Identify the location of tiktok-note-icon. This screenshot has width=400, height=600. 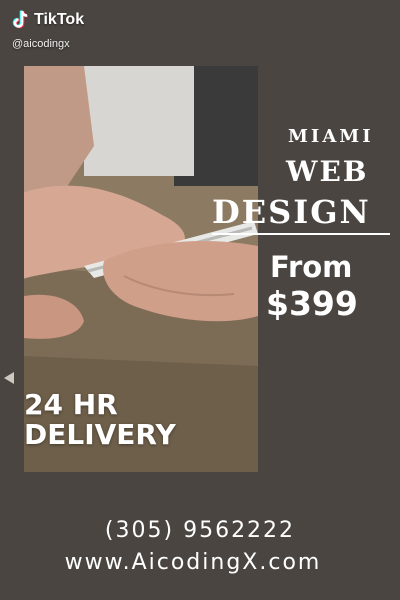
(21, 20).